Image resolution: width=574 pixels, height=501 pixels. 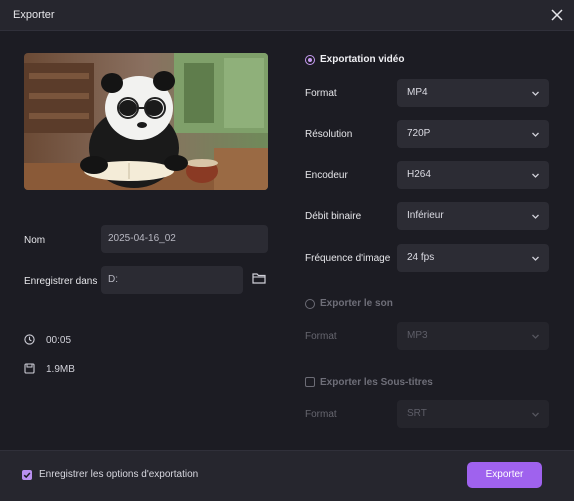 What do you see at coordinates (417, 92) in the screenshot?
I see `format-value: MP4` at bounding box center [417, 92].